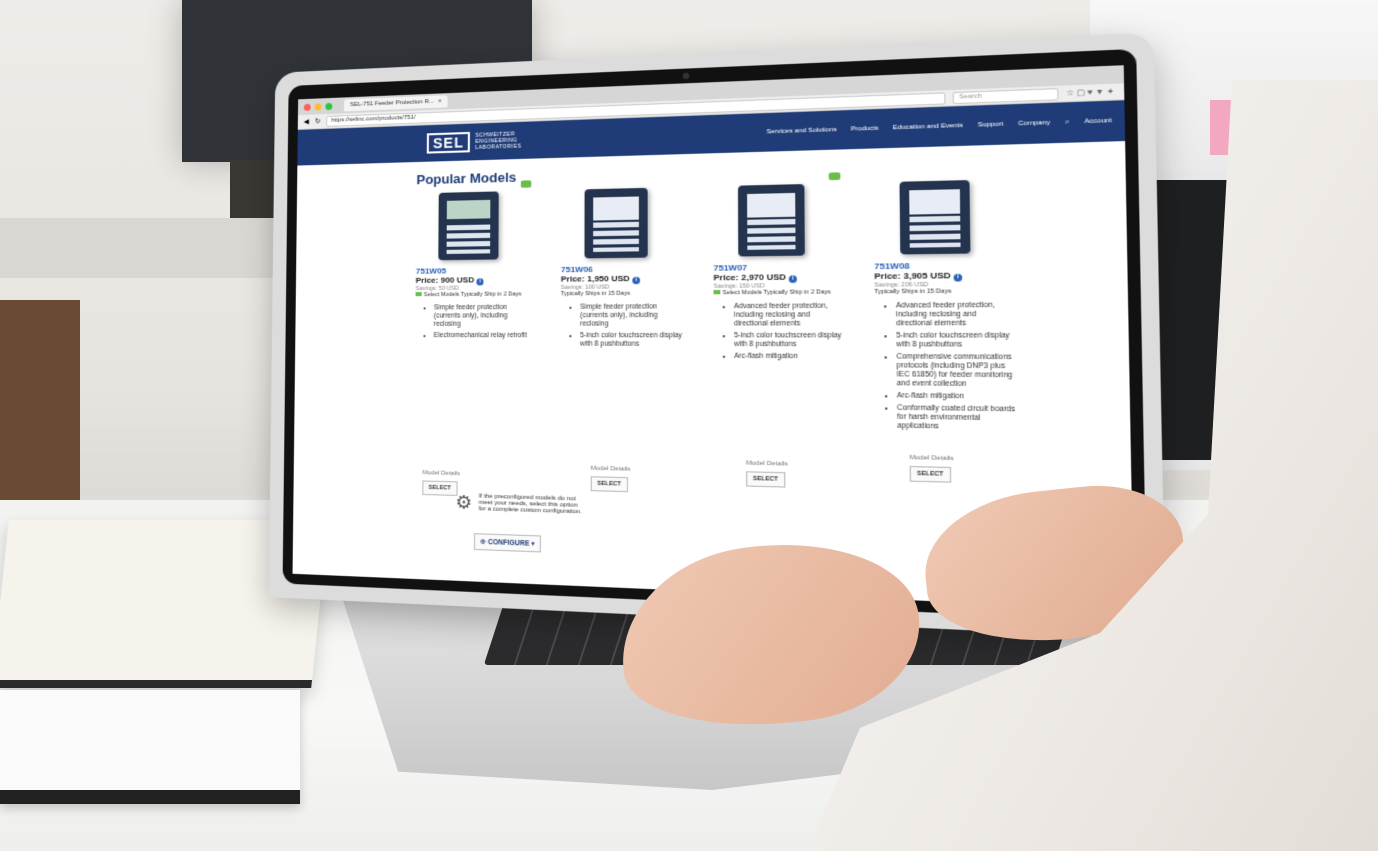  What do you see at coordinates (440, 101) in the screenshot?
I see `tab-close-icon: ×` at bounding box center [440, 101].